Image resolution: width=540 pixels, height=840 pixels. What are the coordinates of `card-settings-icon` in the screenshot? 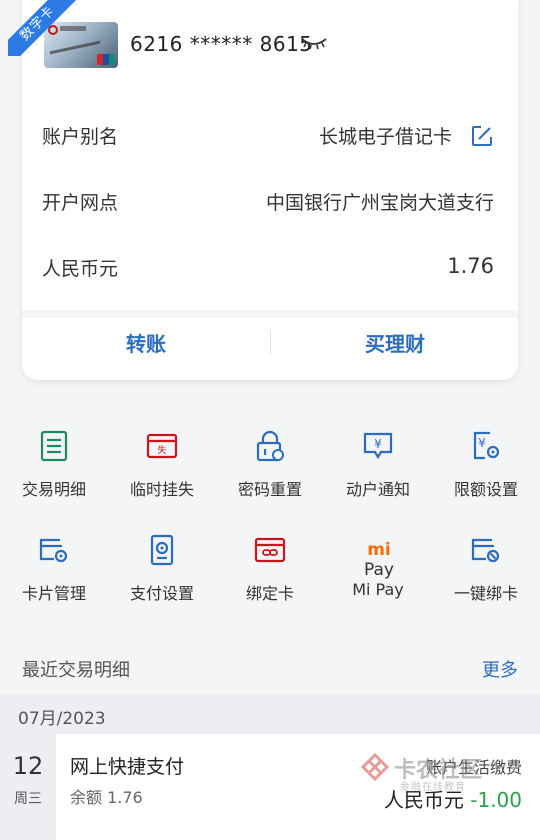 It's located at (53, 550).